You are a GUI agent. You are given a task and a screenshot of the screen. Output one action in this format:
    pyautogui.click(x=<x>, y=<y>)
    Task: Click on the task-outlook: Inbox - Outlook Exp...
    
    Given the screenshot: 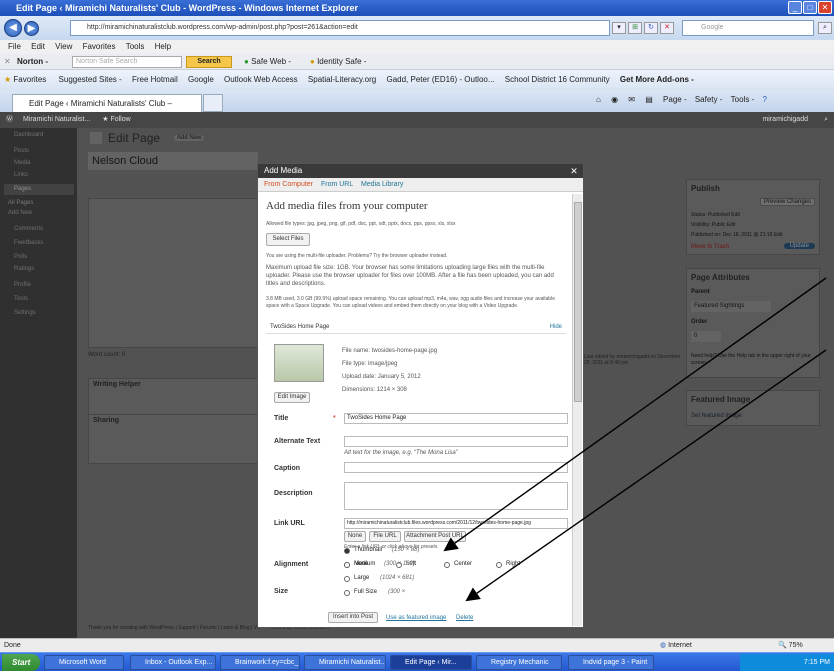 What is the action you would take?
    pyautogui.click(x=173, y=662)
    